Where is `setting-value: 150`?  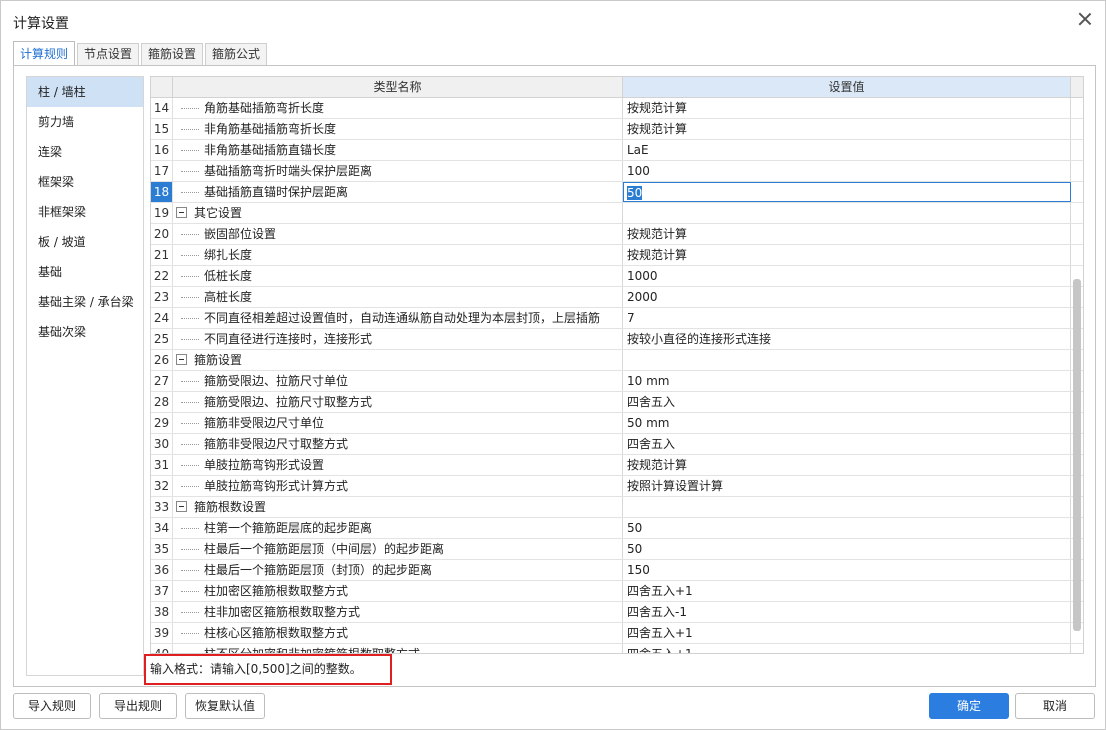 setting-value: 150 is located at coordinates (847, 570).